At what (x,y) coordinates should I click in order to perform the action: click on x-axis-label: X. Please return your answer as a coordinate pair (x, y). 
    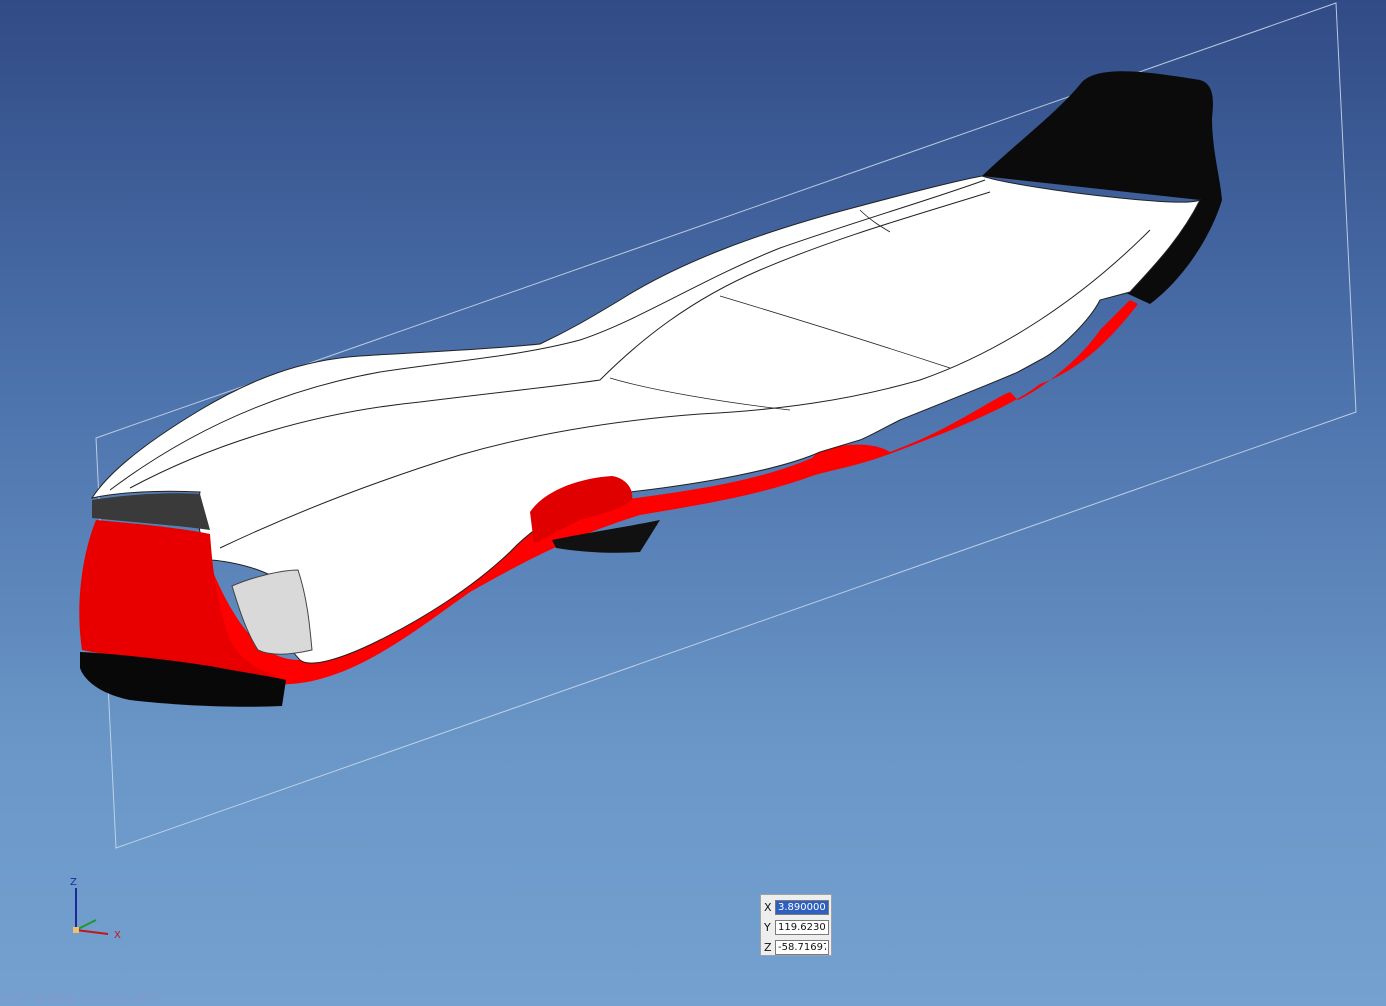
    Looking at the image, I should click on (117, 935).